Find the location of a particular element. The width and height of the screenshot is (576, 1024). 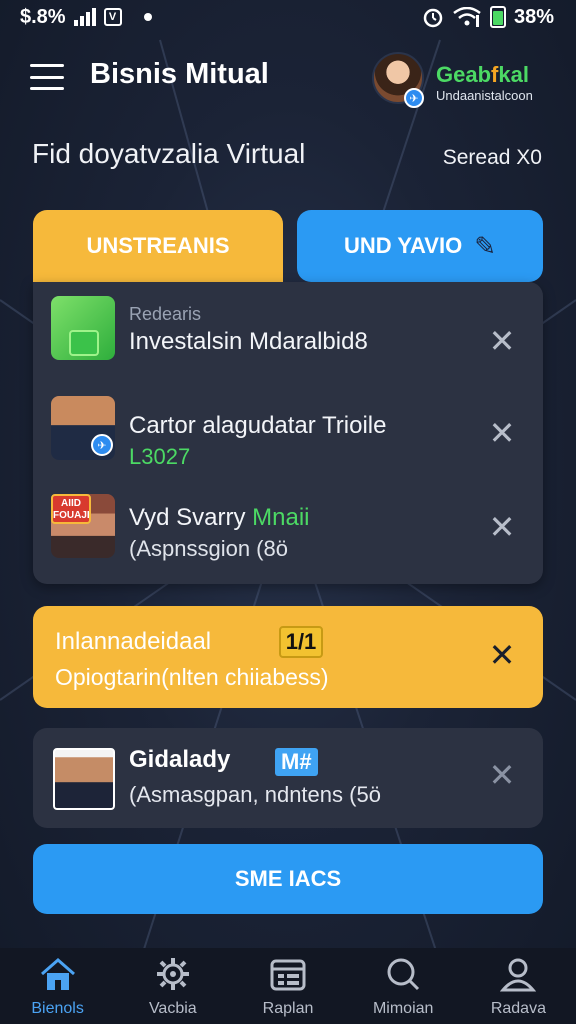

gear-icon is located at coordinates (172, 974).